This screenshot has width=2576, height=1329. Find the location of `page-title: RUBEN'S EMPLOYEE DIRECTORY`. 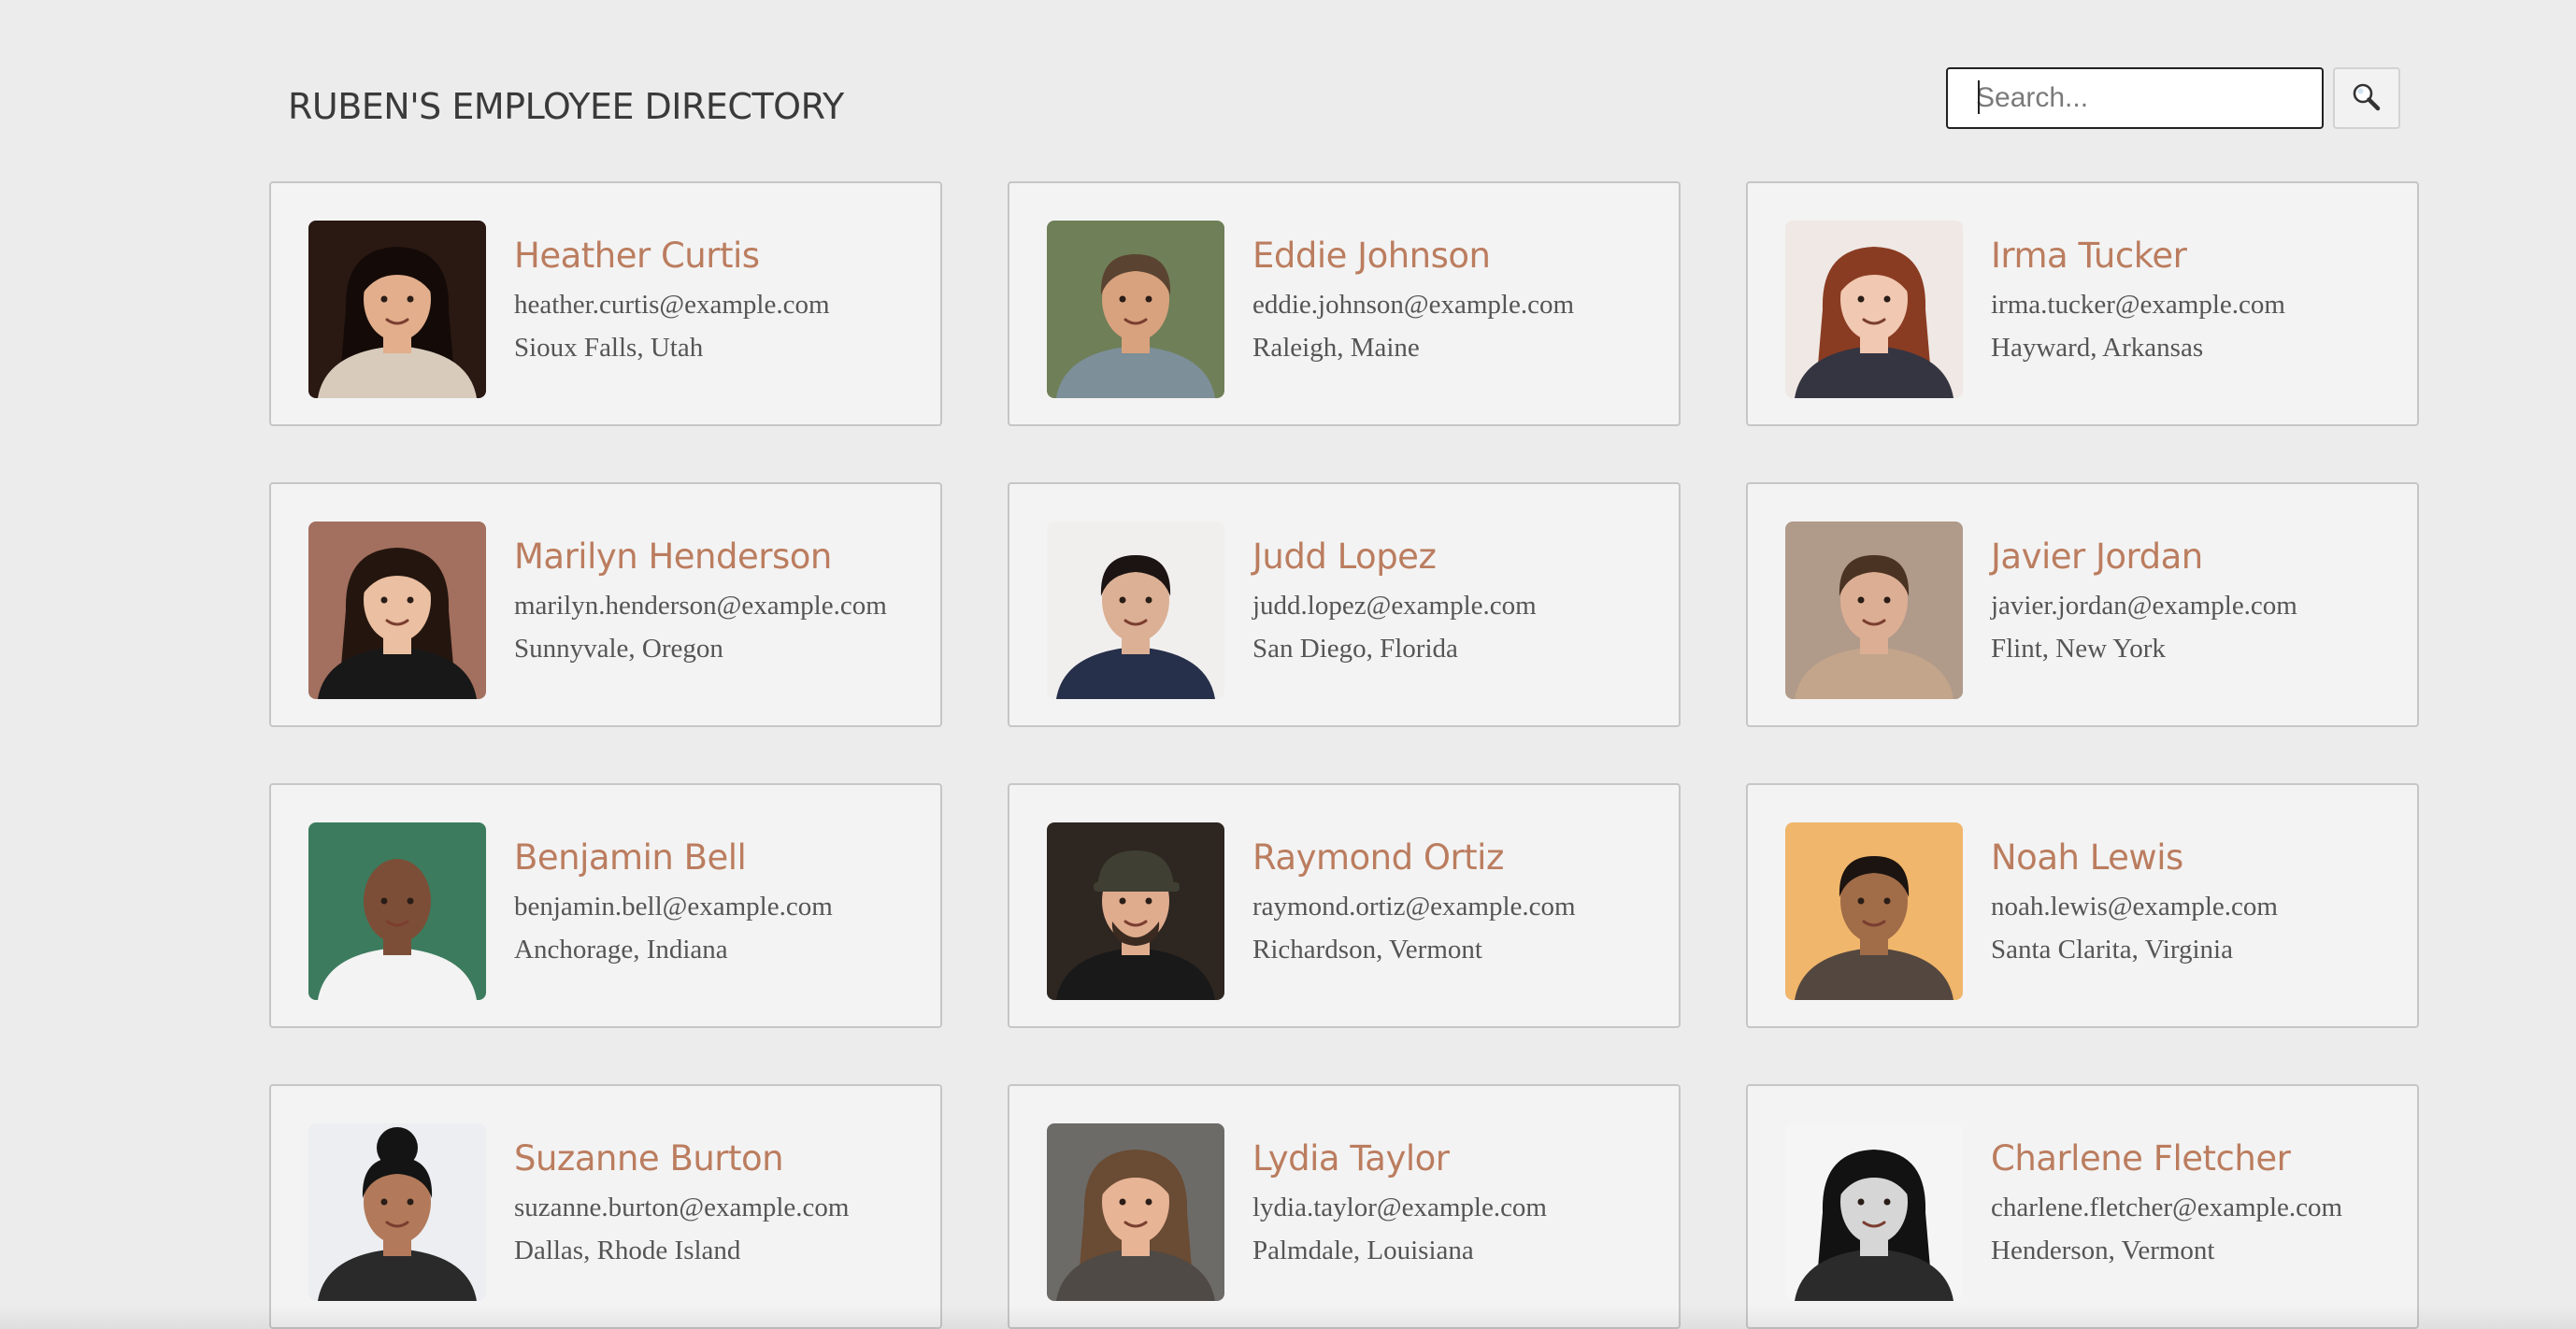

page-title: RUBEN'S EMPLOYEE DIRECTORY is located at coordinates (566, 107).